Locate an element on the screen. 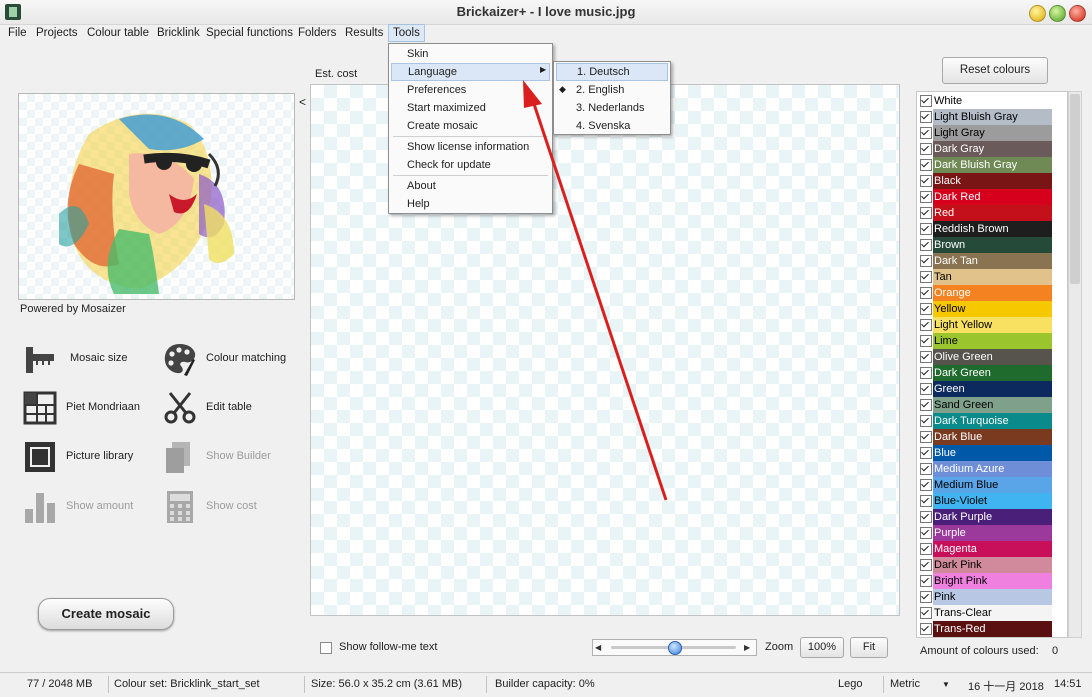 This screenshot has height=697, width=1092. colour-row: Light Yellow is located at coordinates (992, 325).